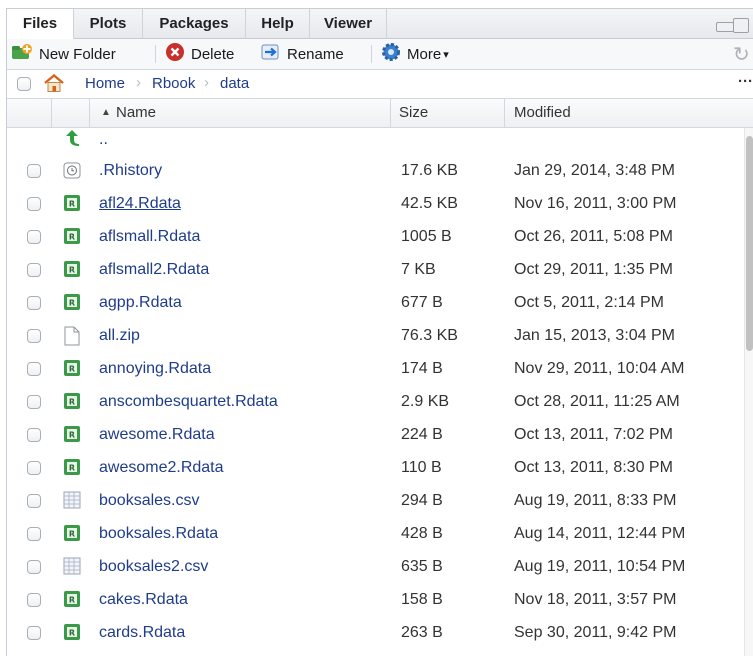 The width and height of the screenshot is (753, 656). What do you see at coordinates (143, 600) in the screenshot?
I see `file-name-link: cakes.Rdata` at bounding box center [143, 600].